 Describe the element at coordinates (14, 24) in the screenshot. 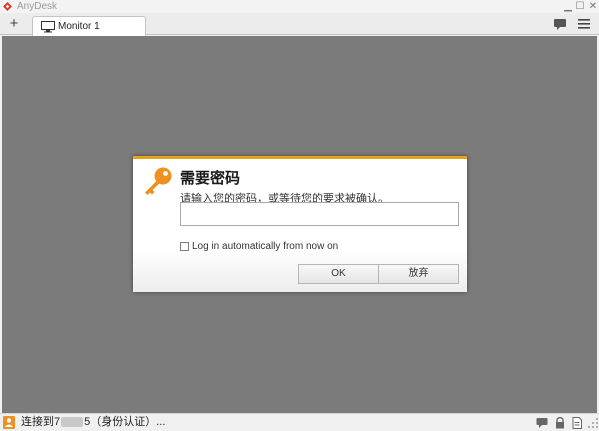

I see `add-tab-button: +` at that location.